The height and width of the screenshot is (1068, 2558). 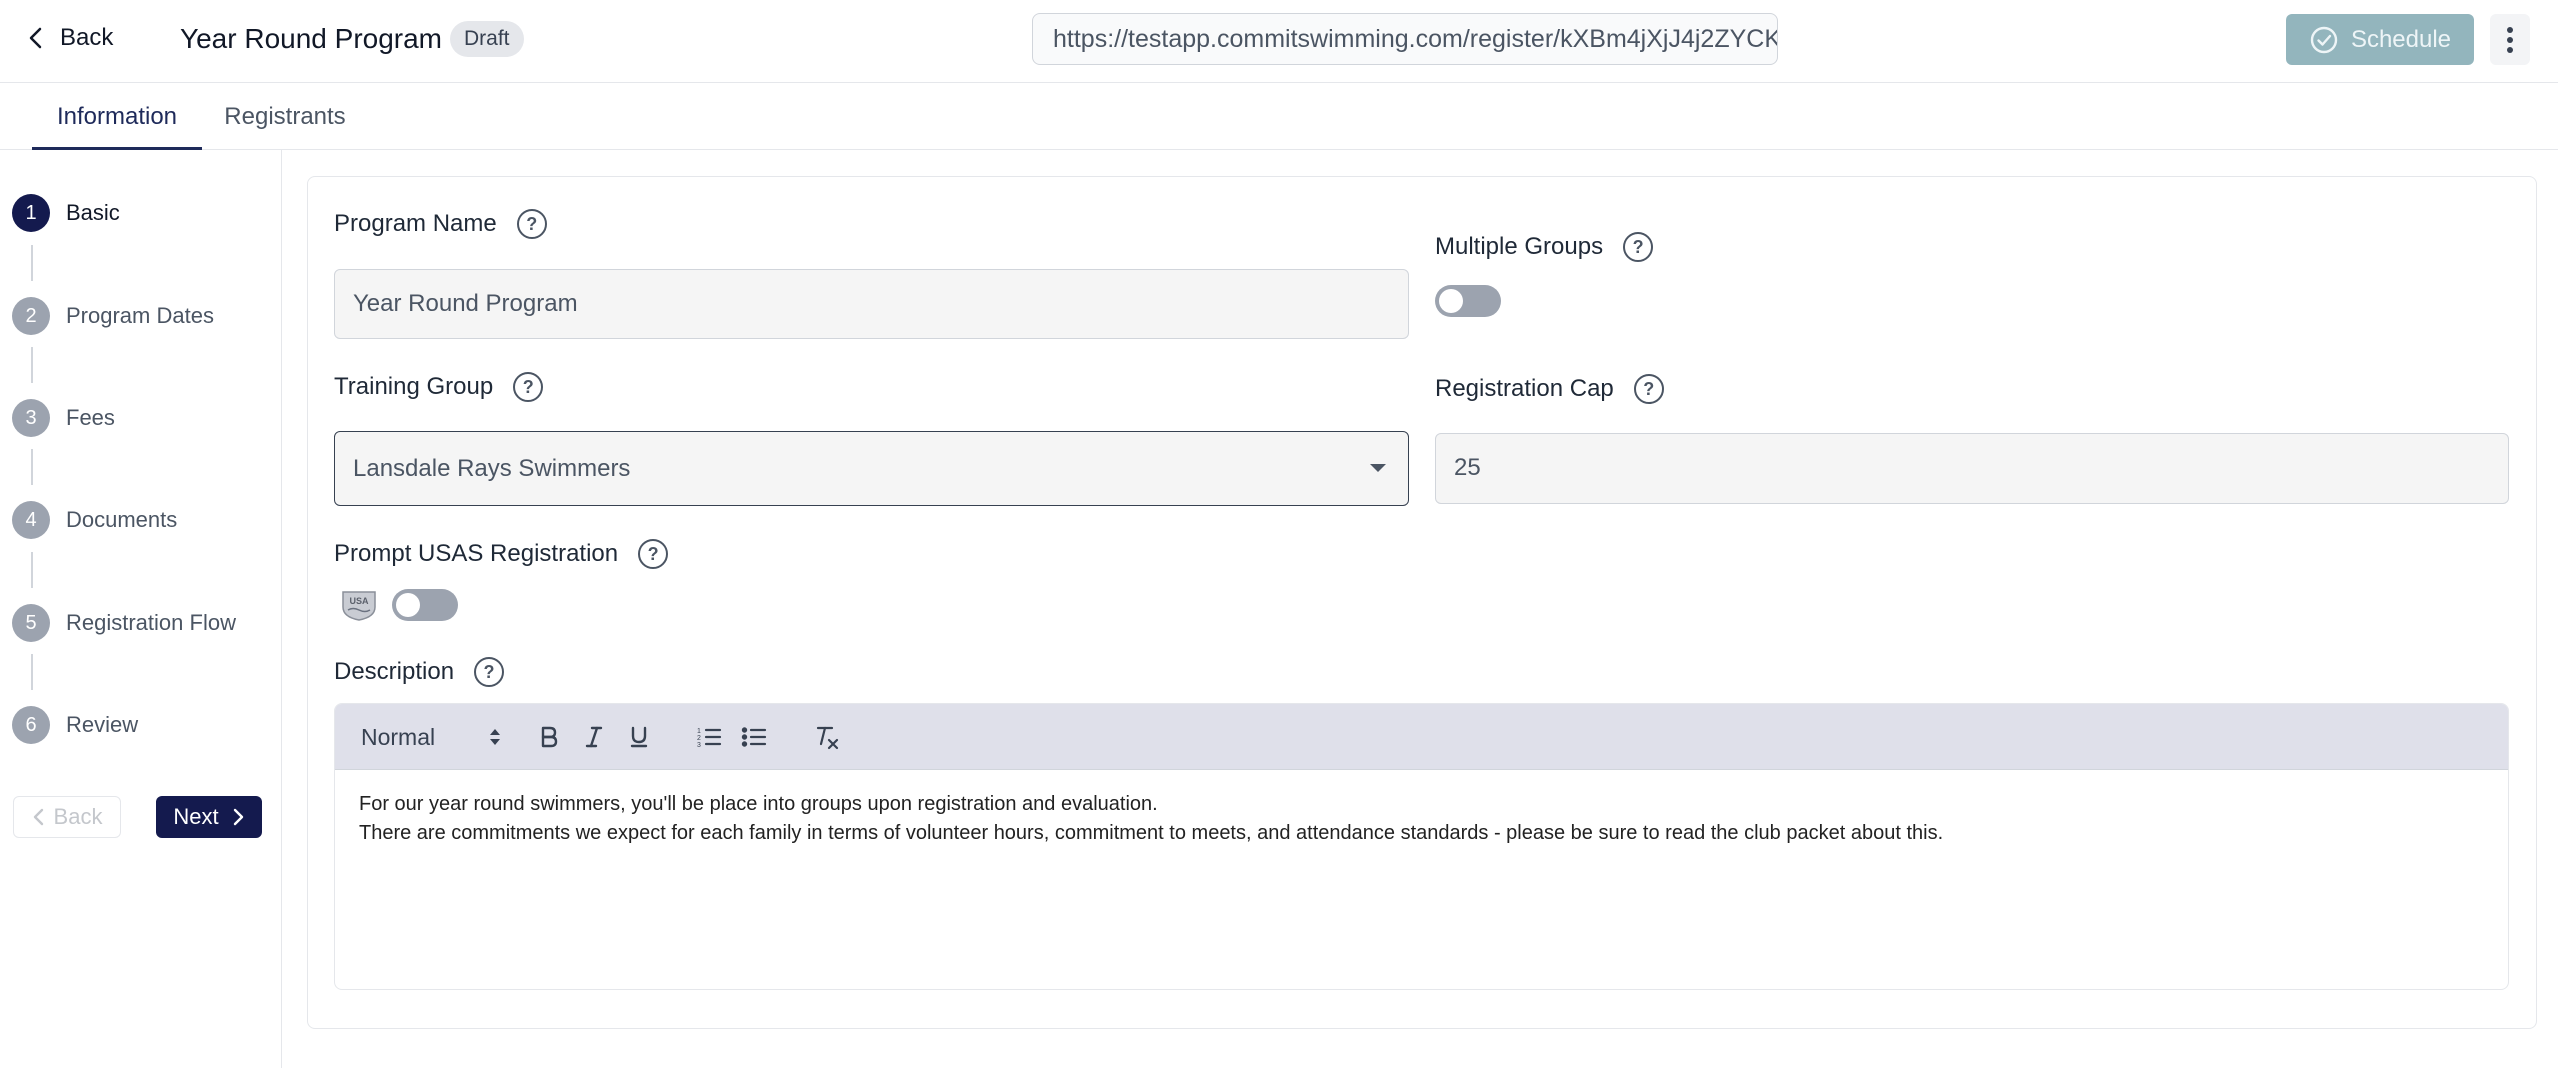 I want to click on step-back-button: Back, so click(x=67, y=817).